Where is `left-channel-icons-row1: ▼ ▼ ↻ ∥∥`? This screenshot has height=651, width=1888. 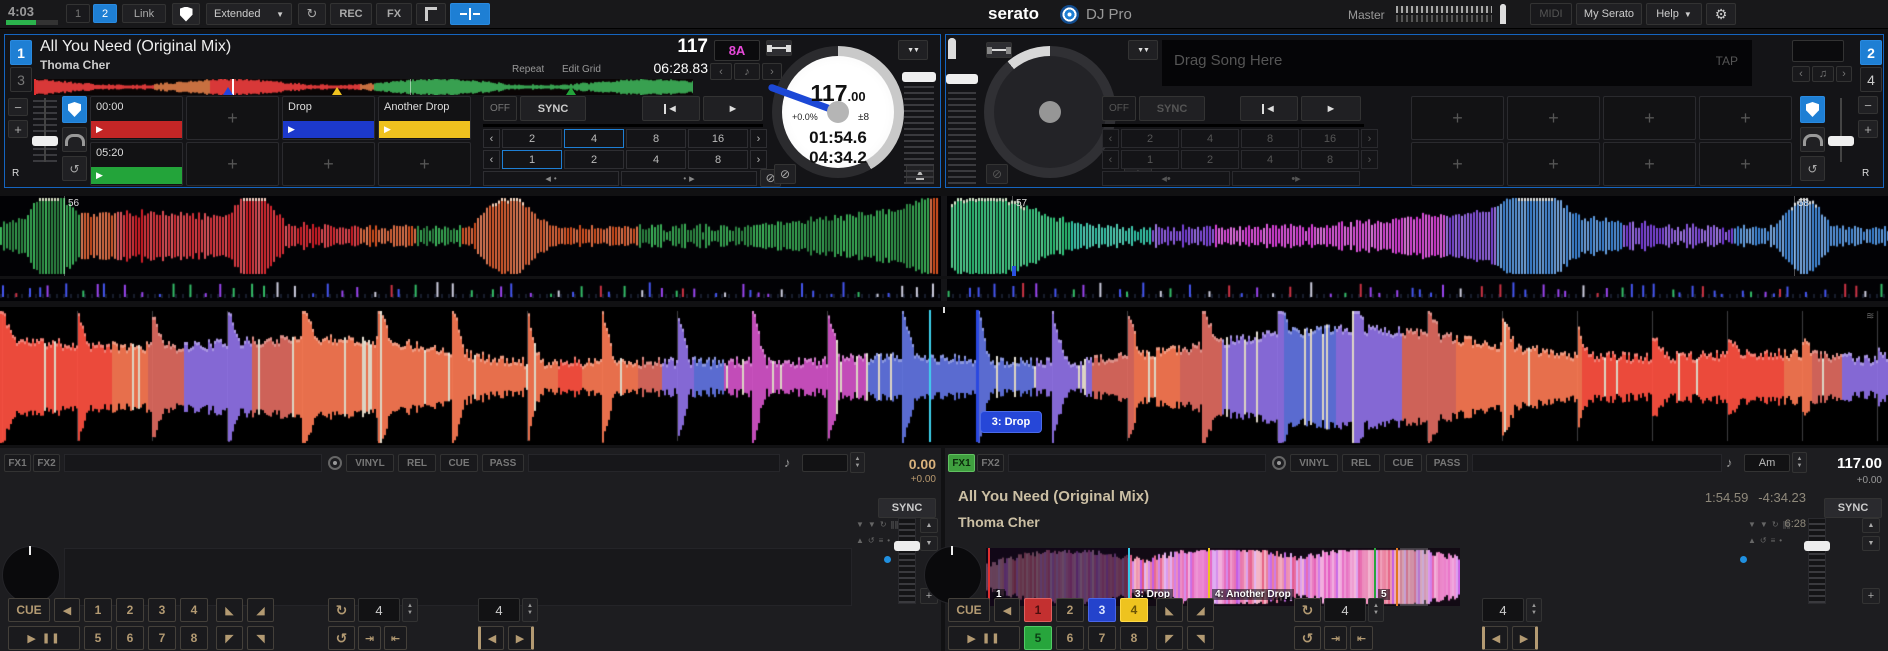 left-channel-icons-row1: ▼ ▼ ↻ ∥∥ is located at coordinates (877, 526).